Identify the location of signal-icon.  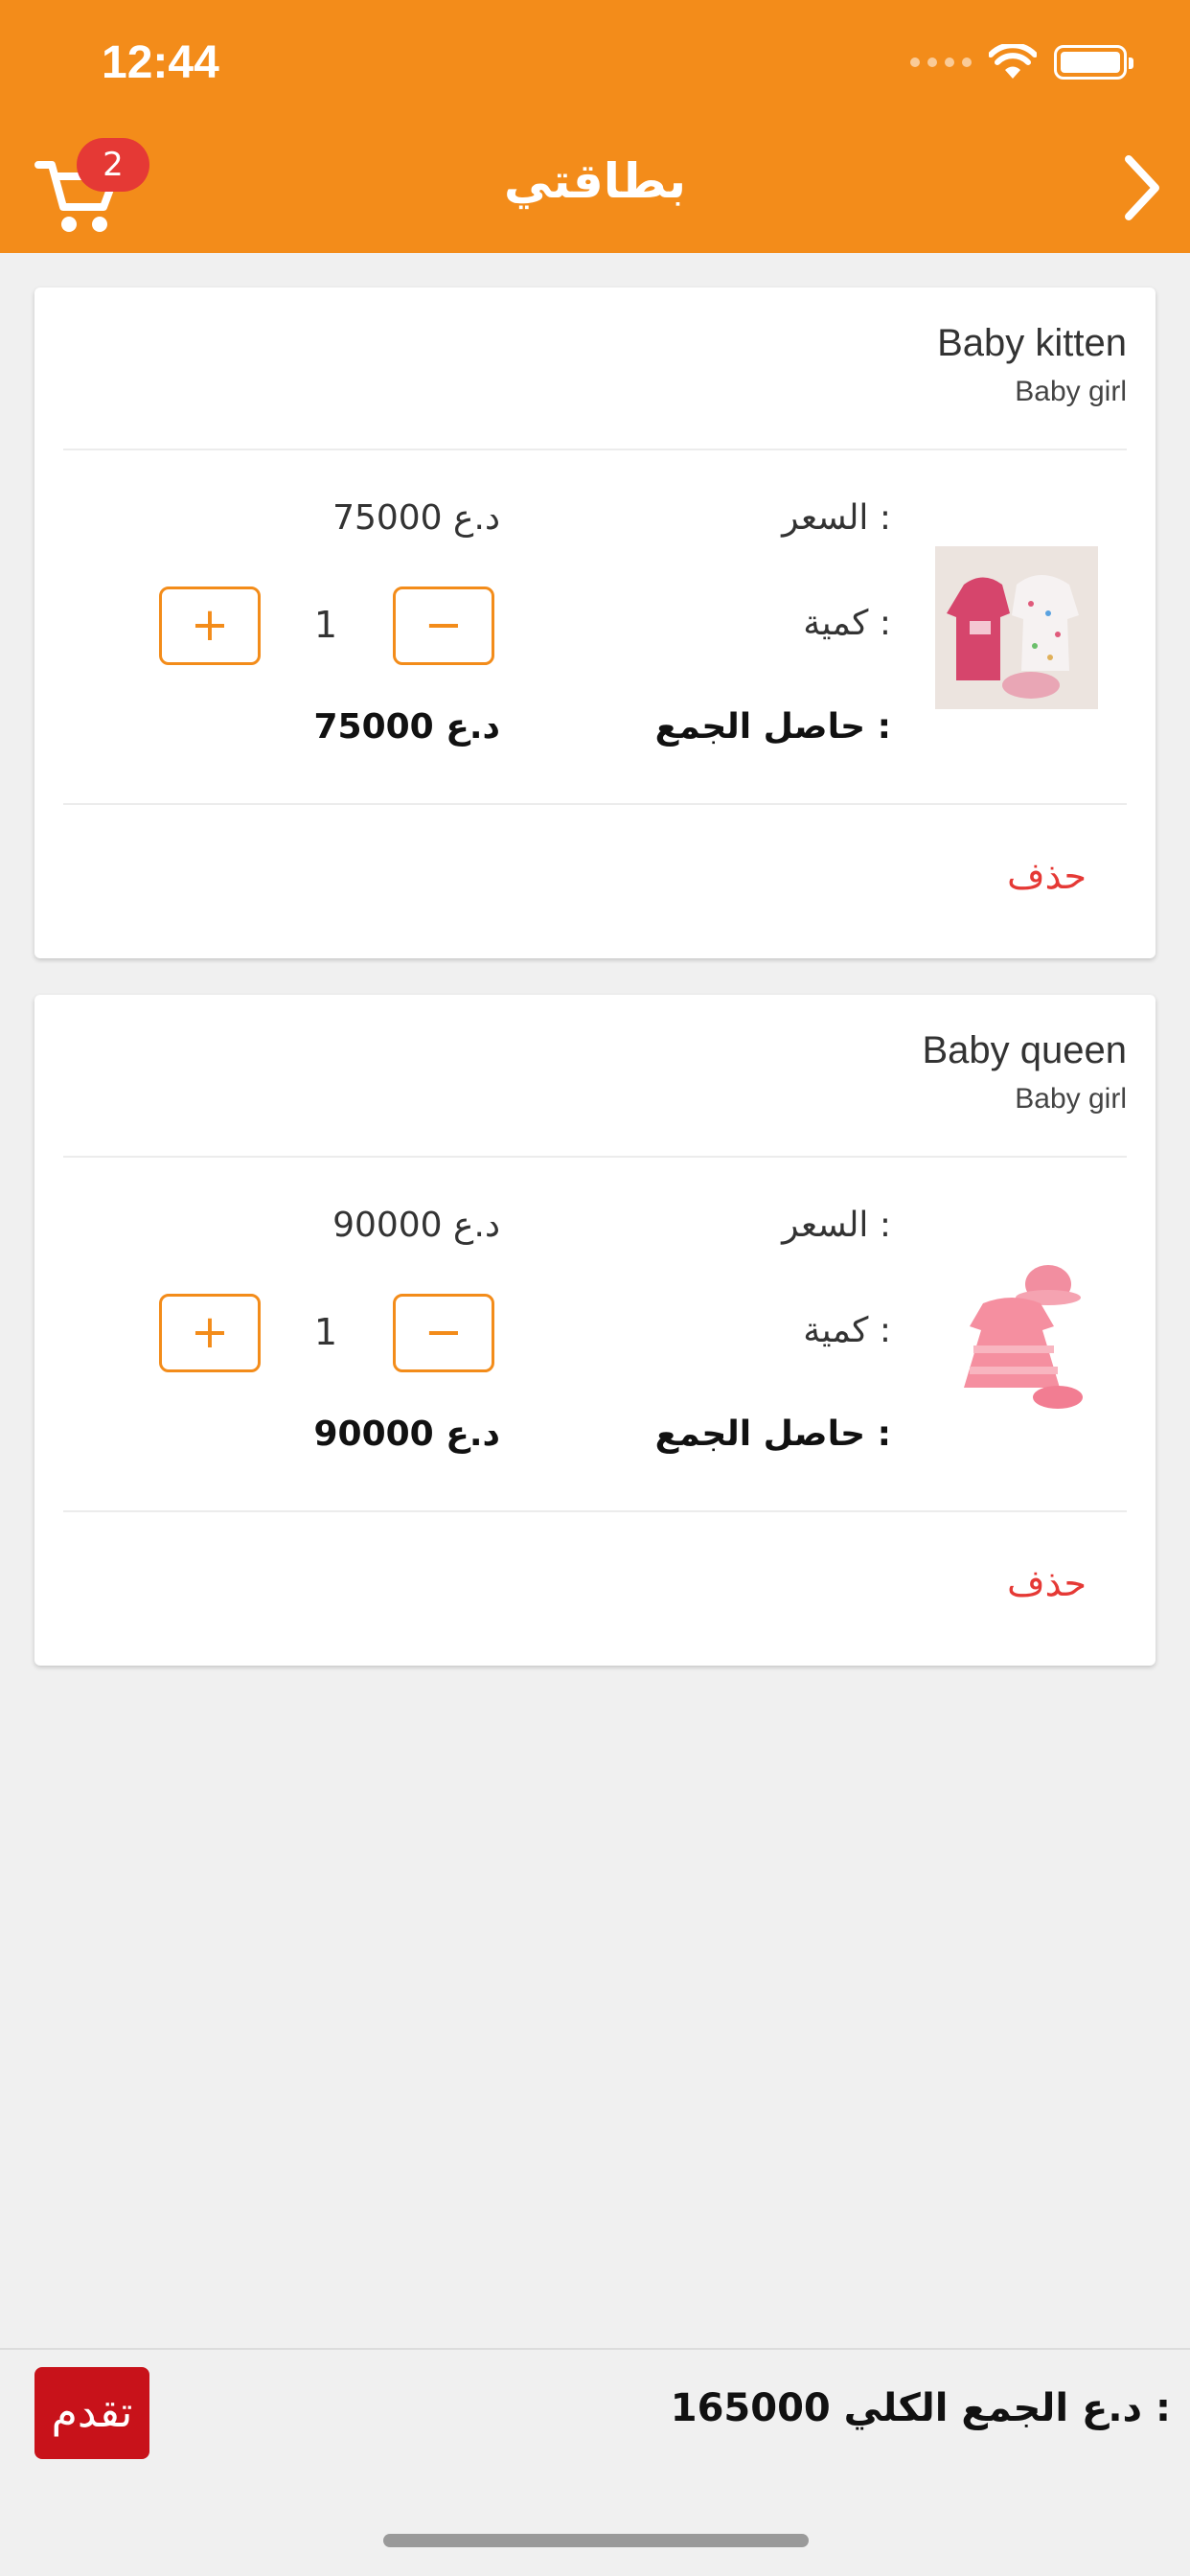
(941, 63).